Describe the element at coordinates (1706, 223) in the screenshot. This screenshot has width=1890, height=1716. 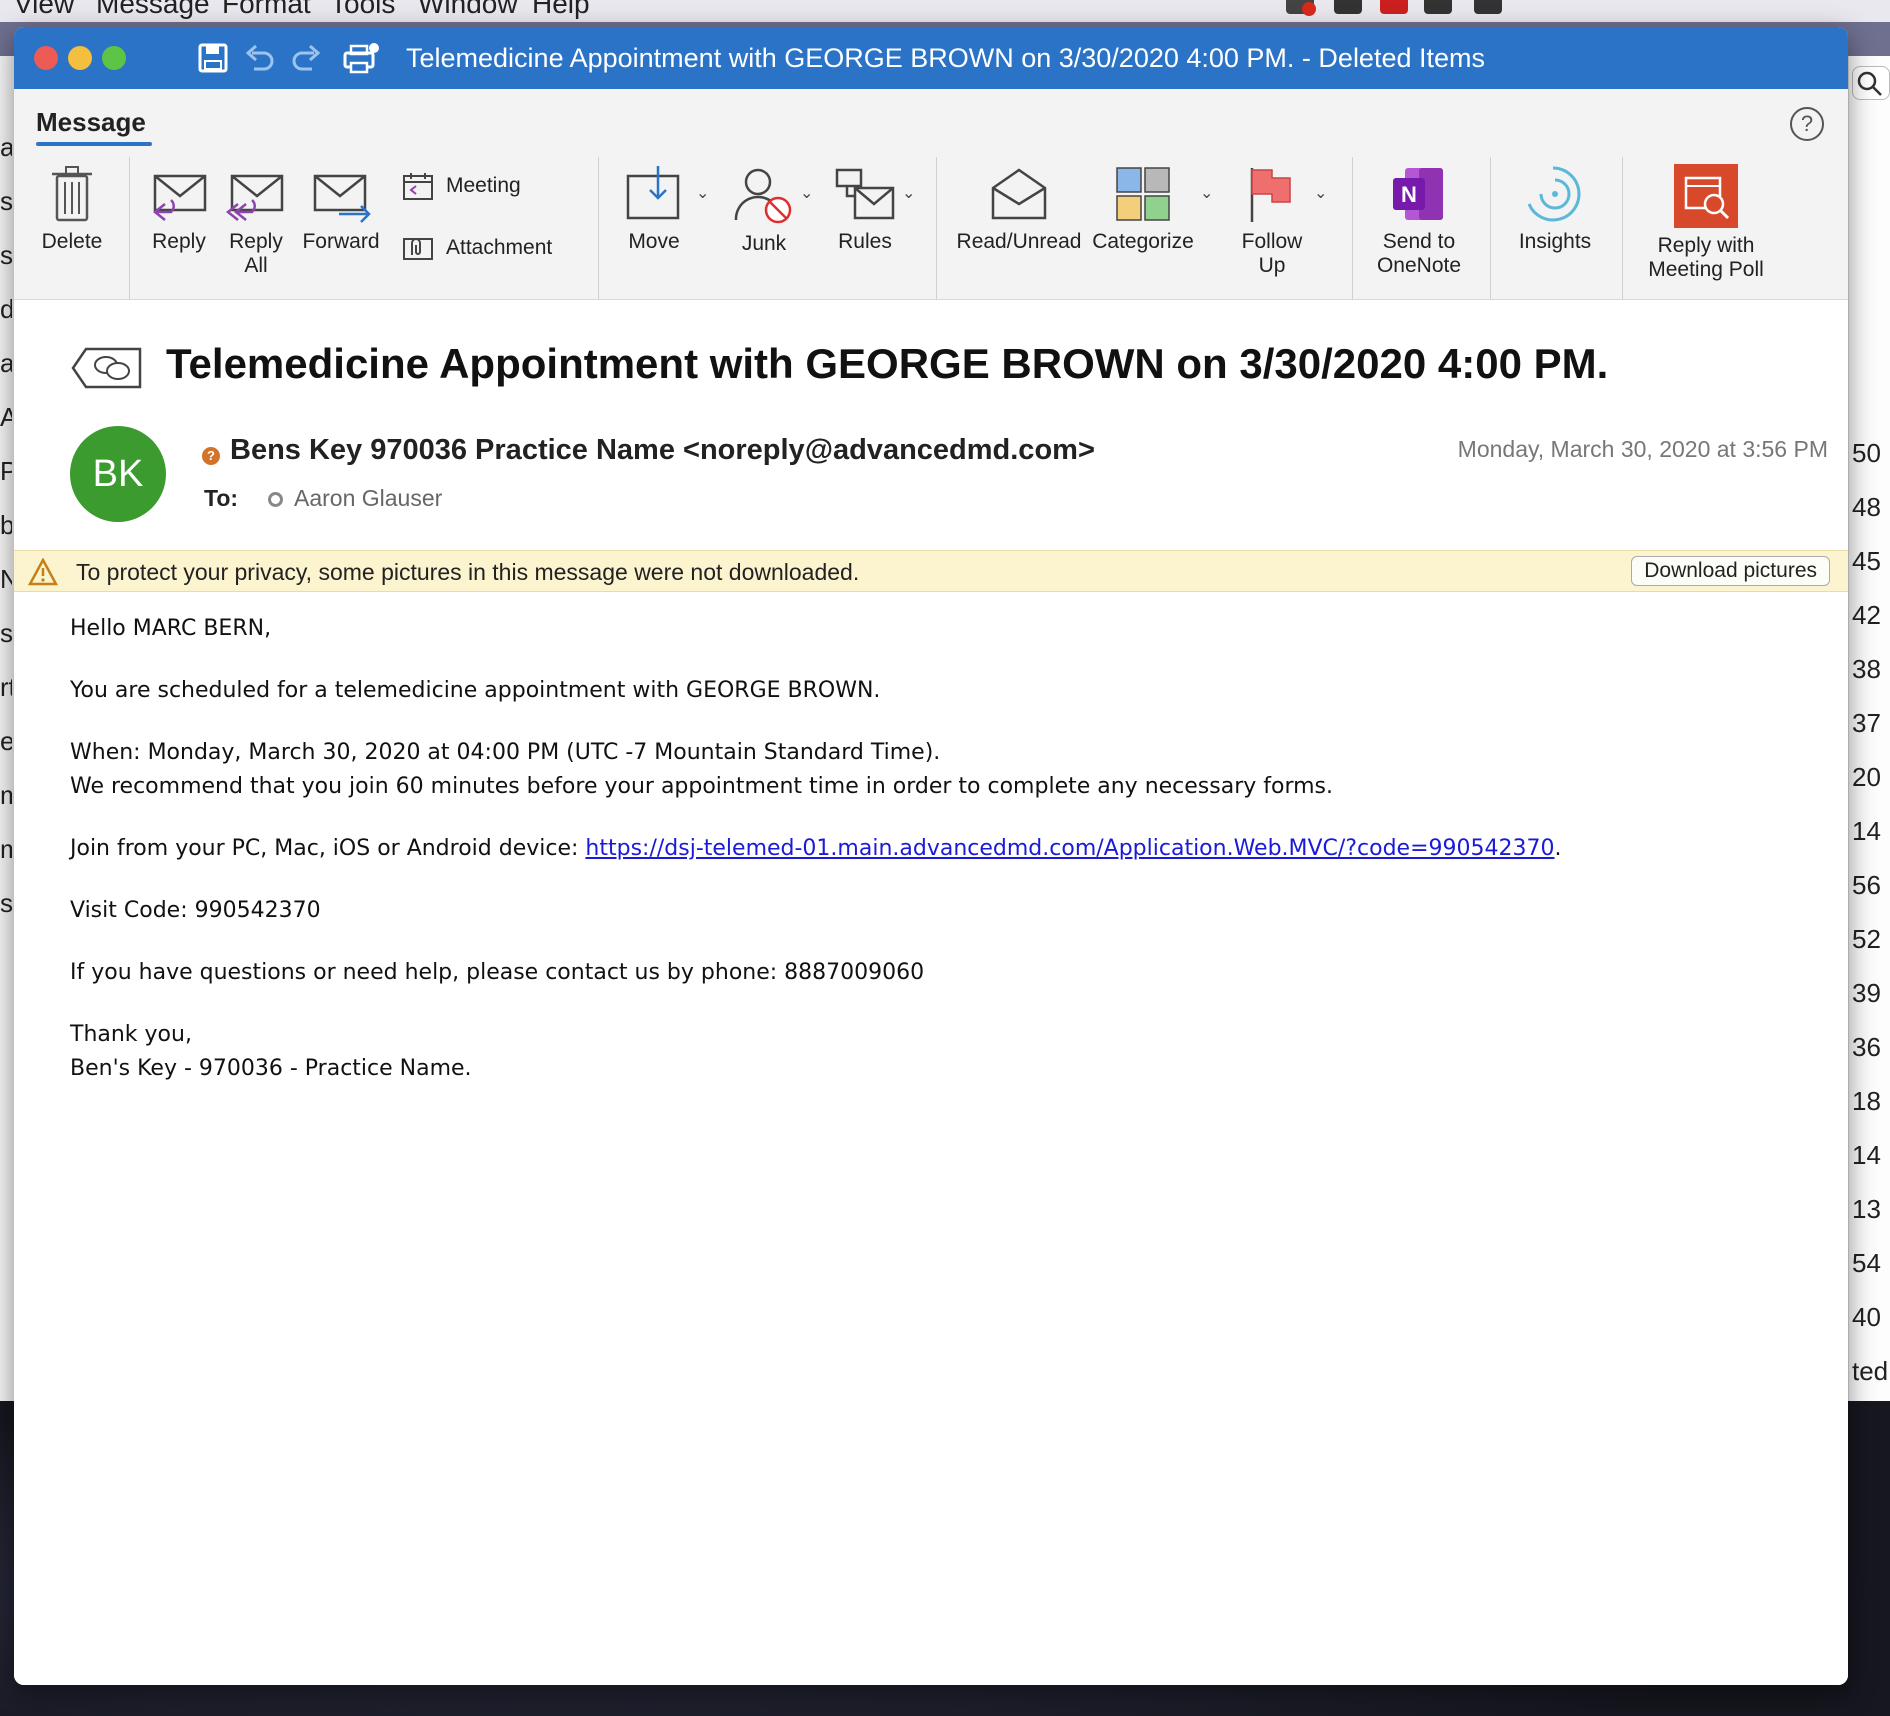
I see `reply-with-meeting-poll-button: Reply with Meeting Poll` at that location.